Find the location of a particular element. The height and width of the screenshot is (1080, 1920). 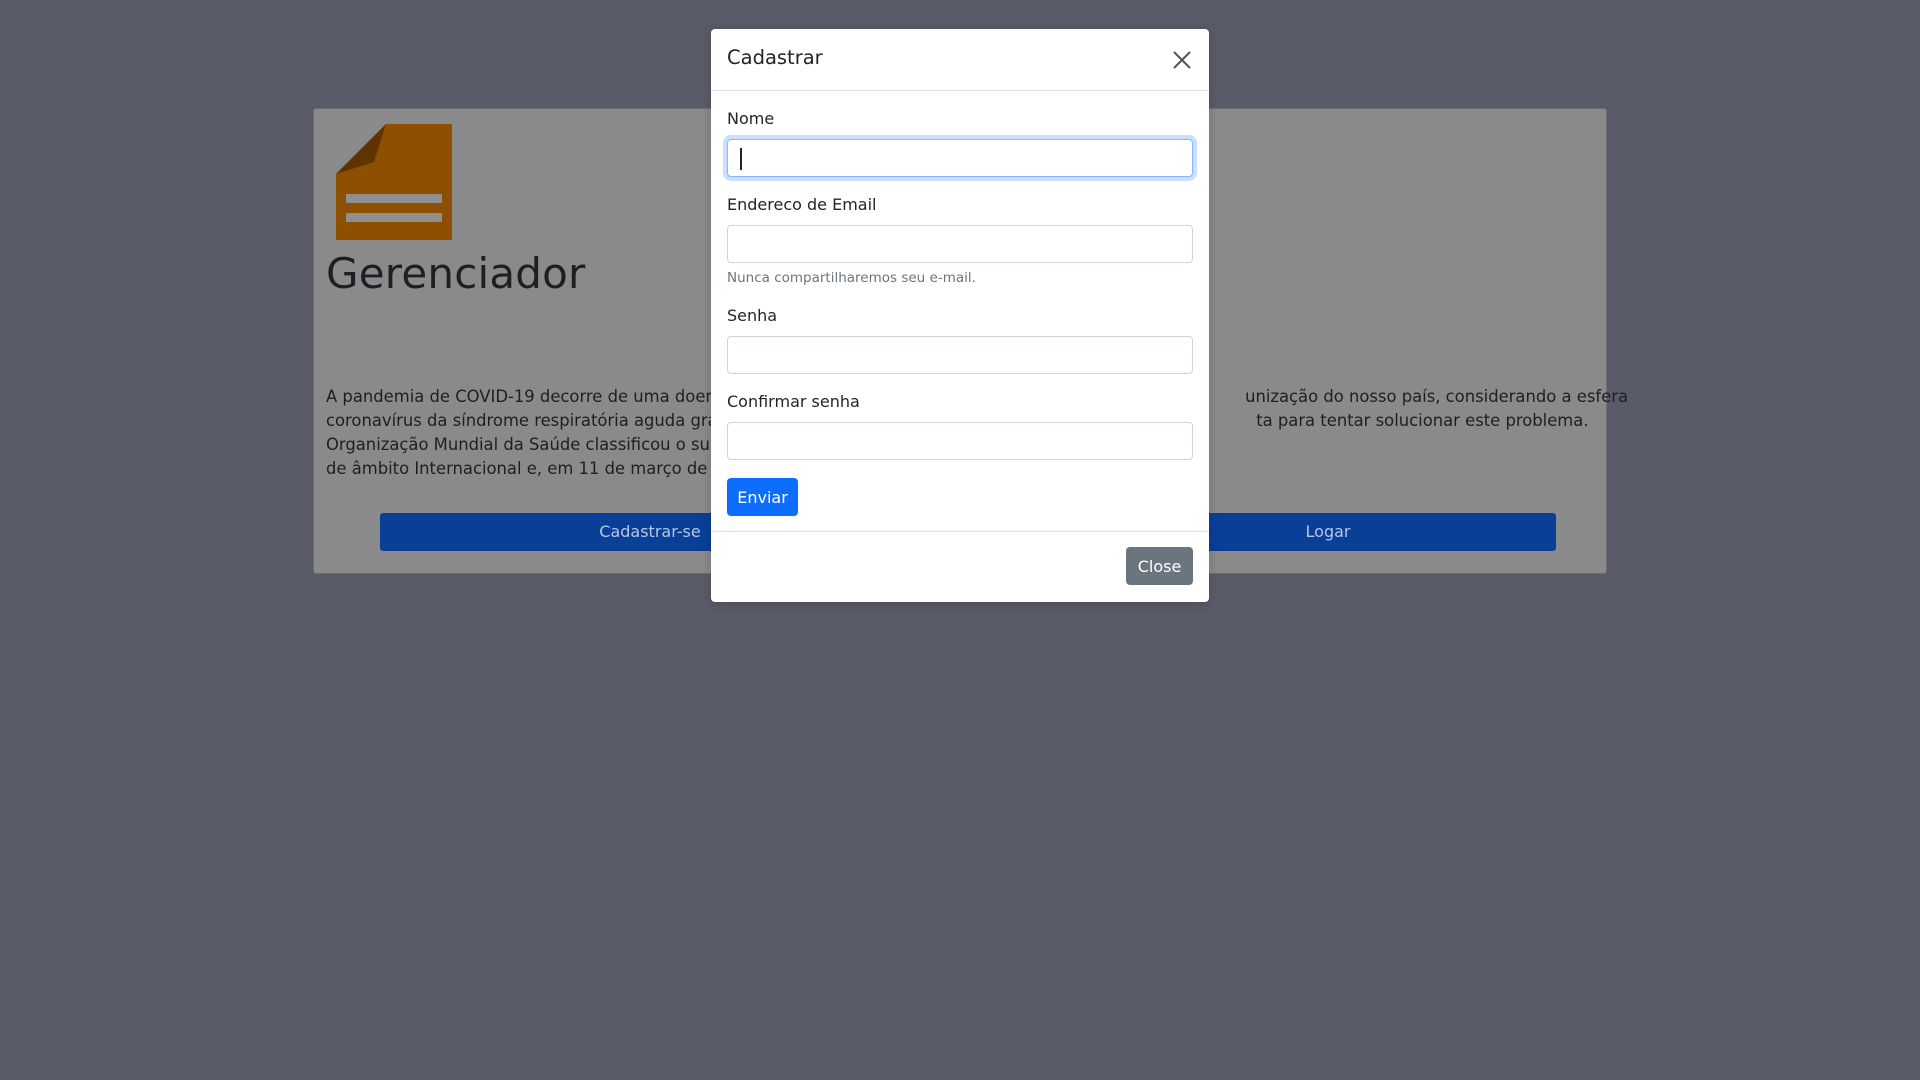

modal-footer: Close is located at coordinates (960, 567).